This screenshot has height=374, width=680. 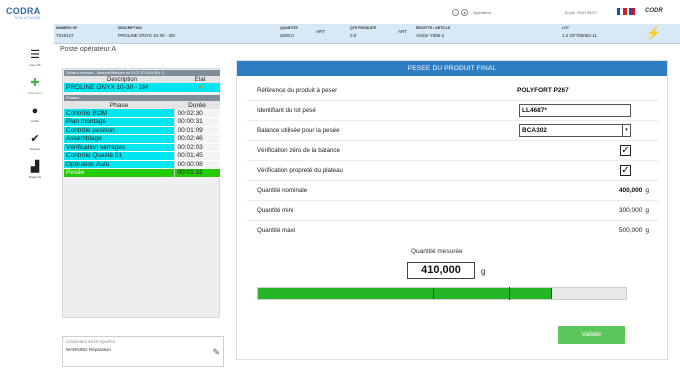 What do you see at coordinates (625, 170) in the screenshot?
I see `clean-check-checkbox: ✓` at bounding box center [625, 170].